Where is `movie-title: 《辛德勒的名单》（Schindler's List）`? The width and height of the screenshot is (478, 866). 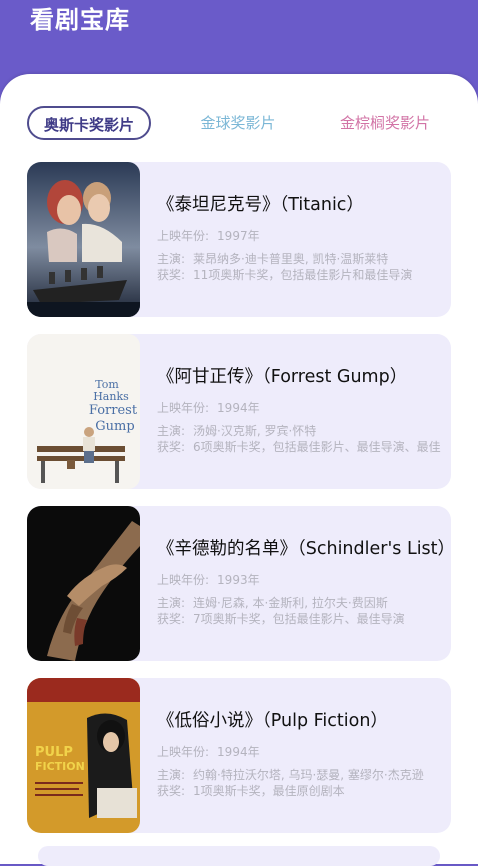 movie-title: 《辛德勒的名单》（Schindler's List） is located at coordinates (304, 549).